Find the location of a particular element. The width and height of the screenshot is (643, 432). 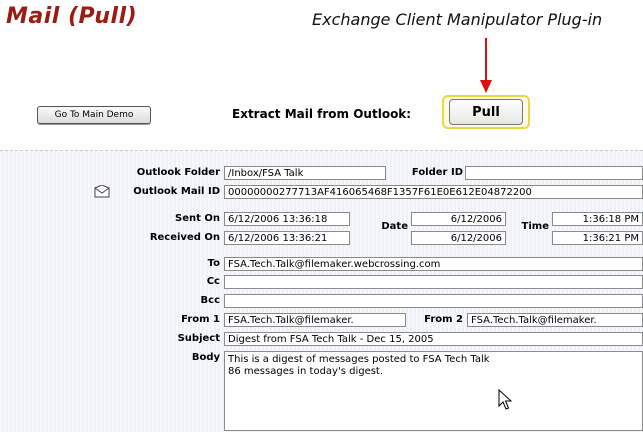

mouse-pointer-icon is located at coordinates (505, 399).